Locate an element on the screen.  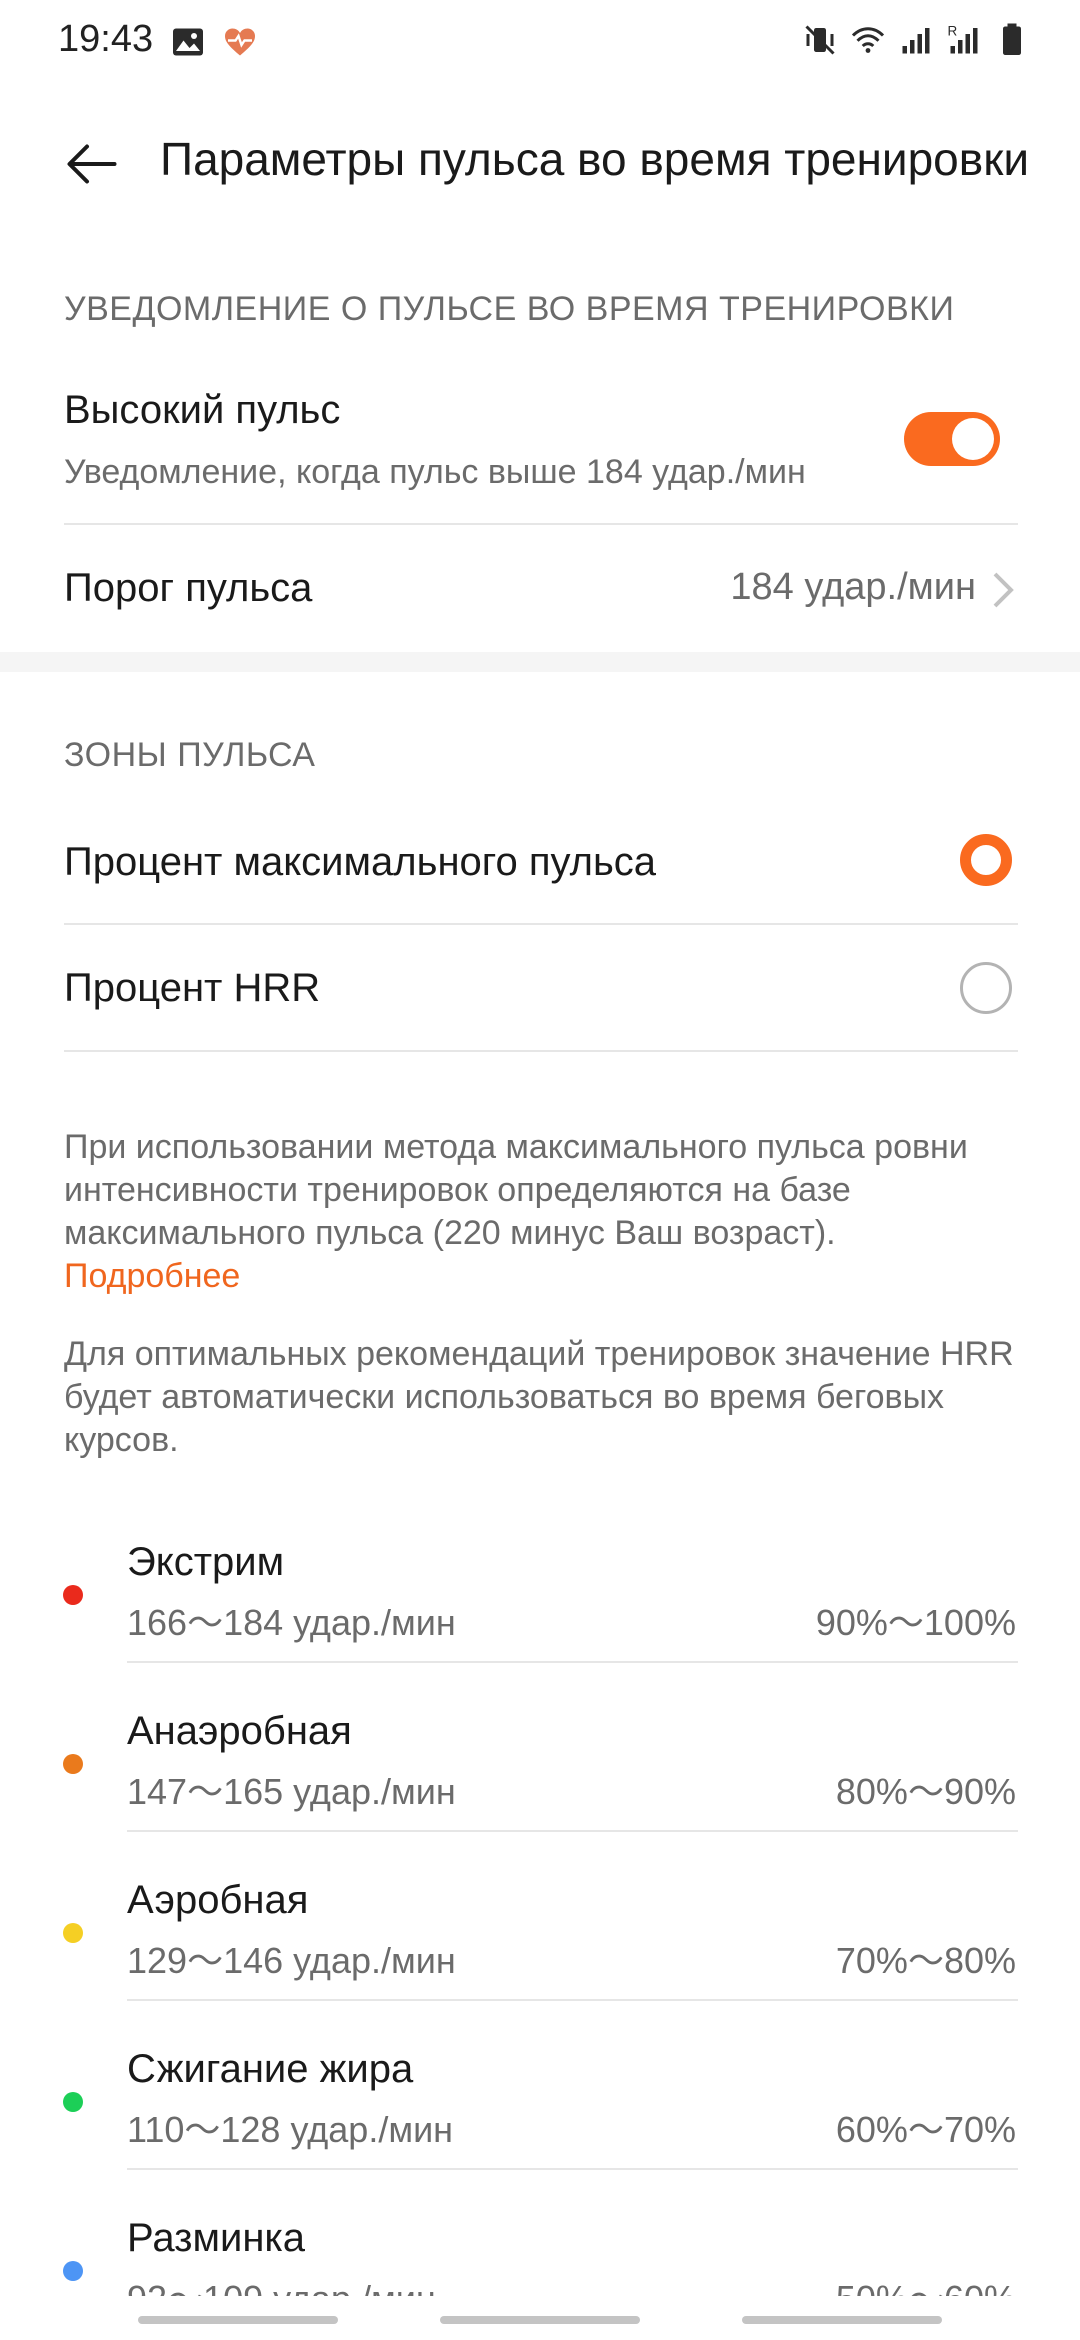
status-right-icons: R is located at coordinates (916, 40).